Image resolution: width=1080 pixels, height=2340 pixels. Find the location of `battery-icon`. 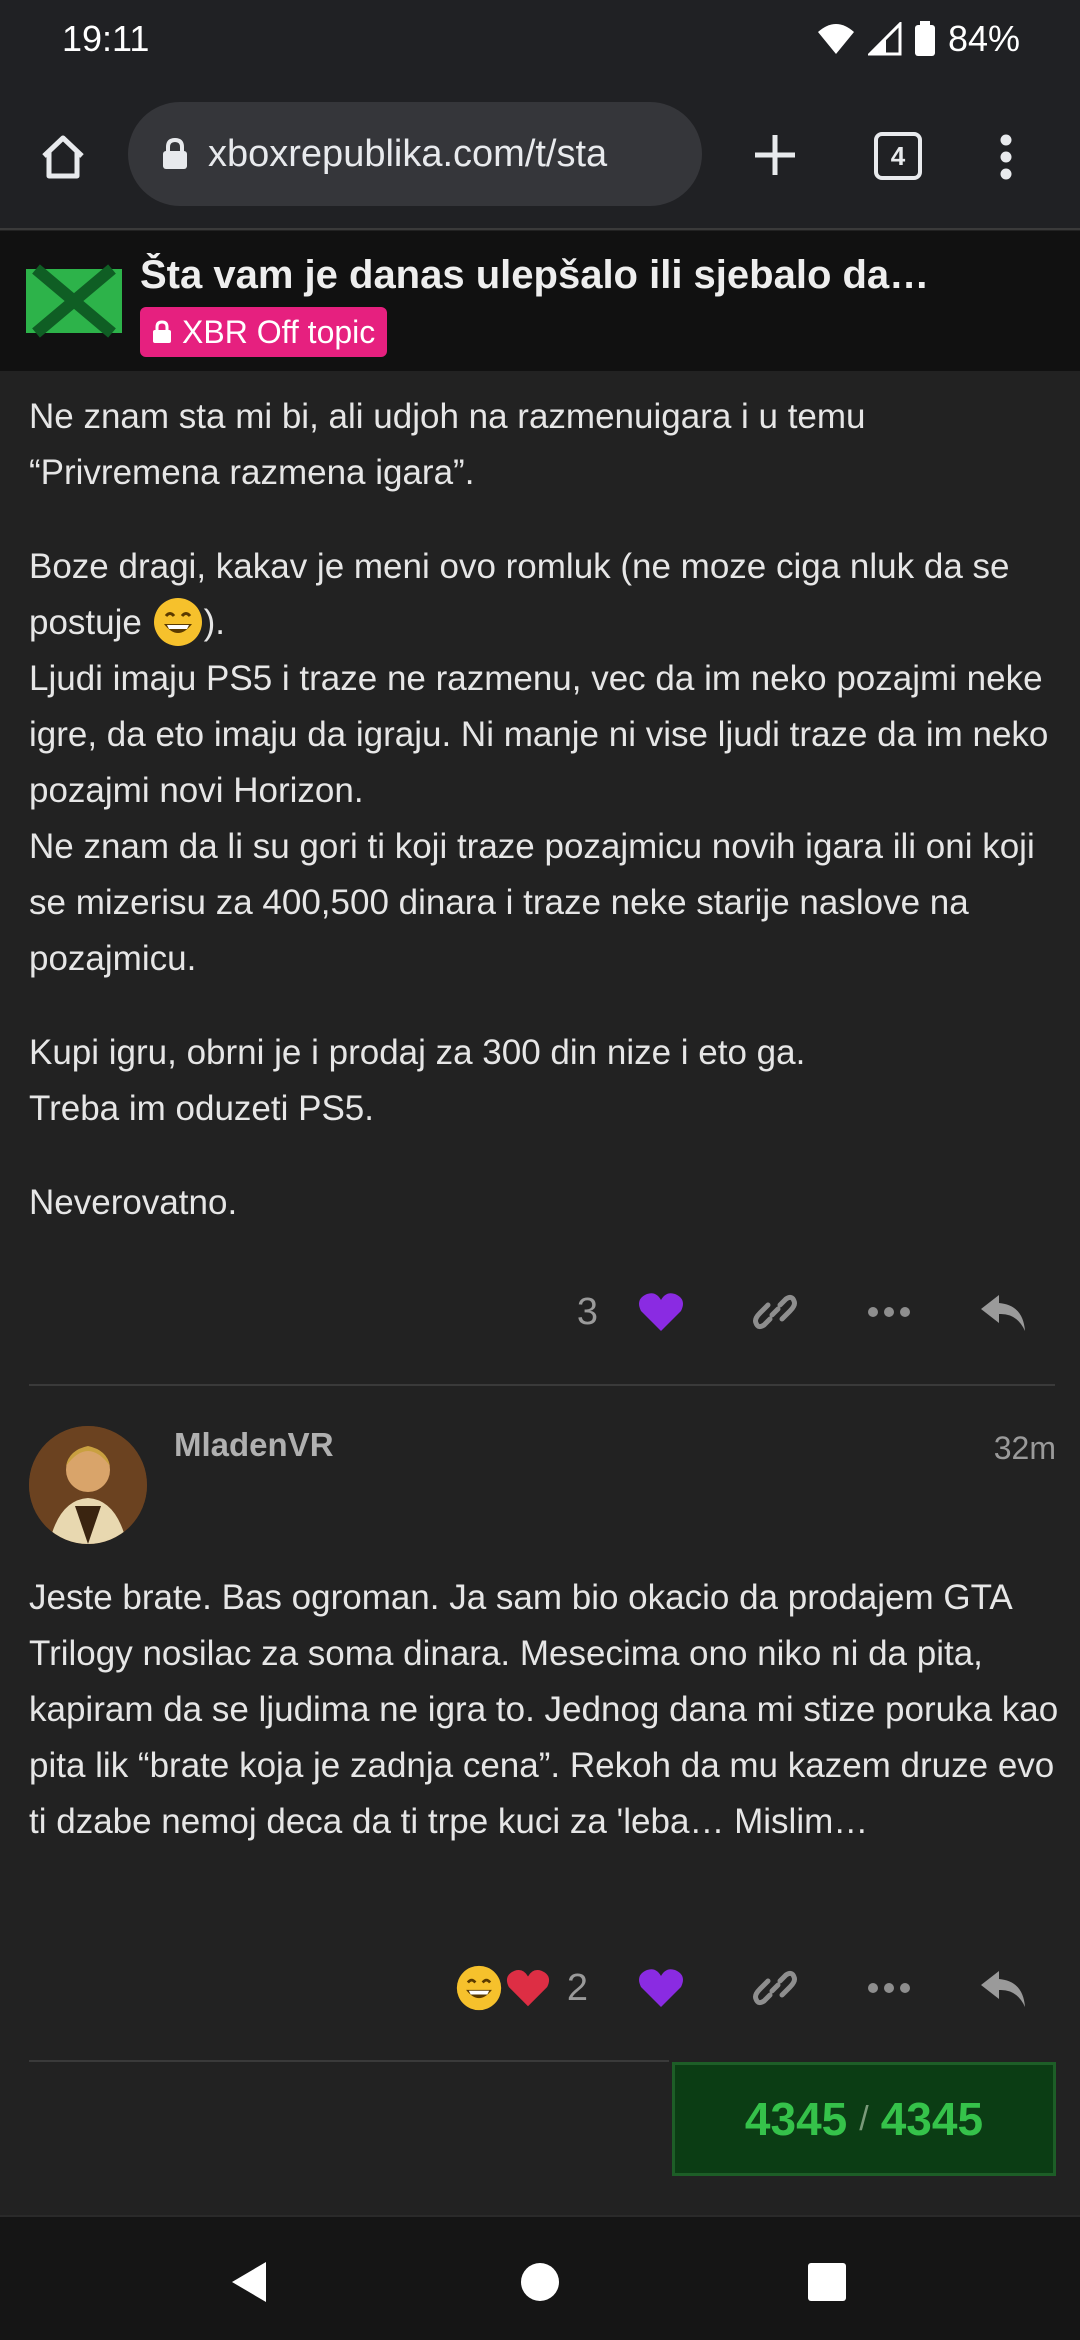

battery-icon is located at coordinates (924, 38).